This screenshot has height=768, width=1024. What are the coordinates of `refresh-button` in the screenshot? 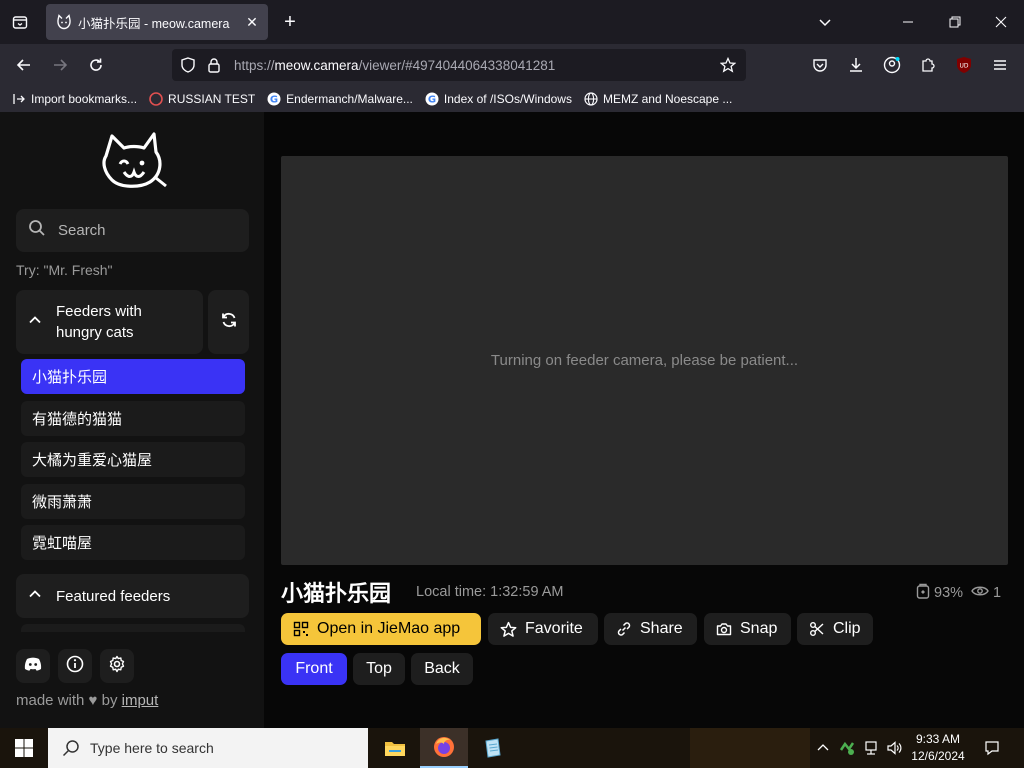 It's located at (228, 322).